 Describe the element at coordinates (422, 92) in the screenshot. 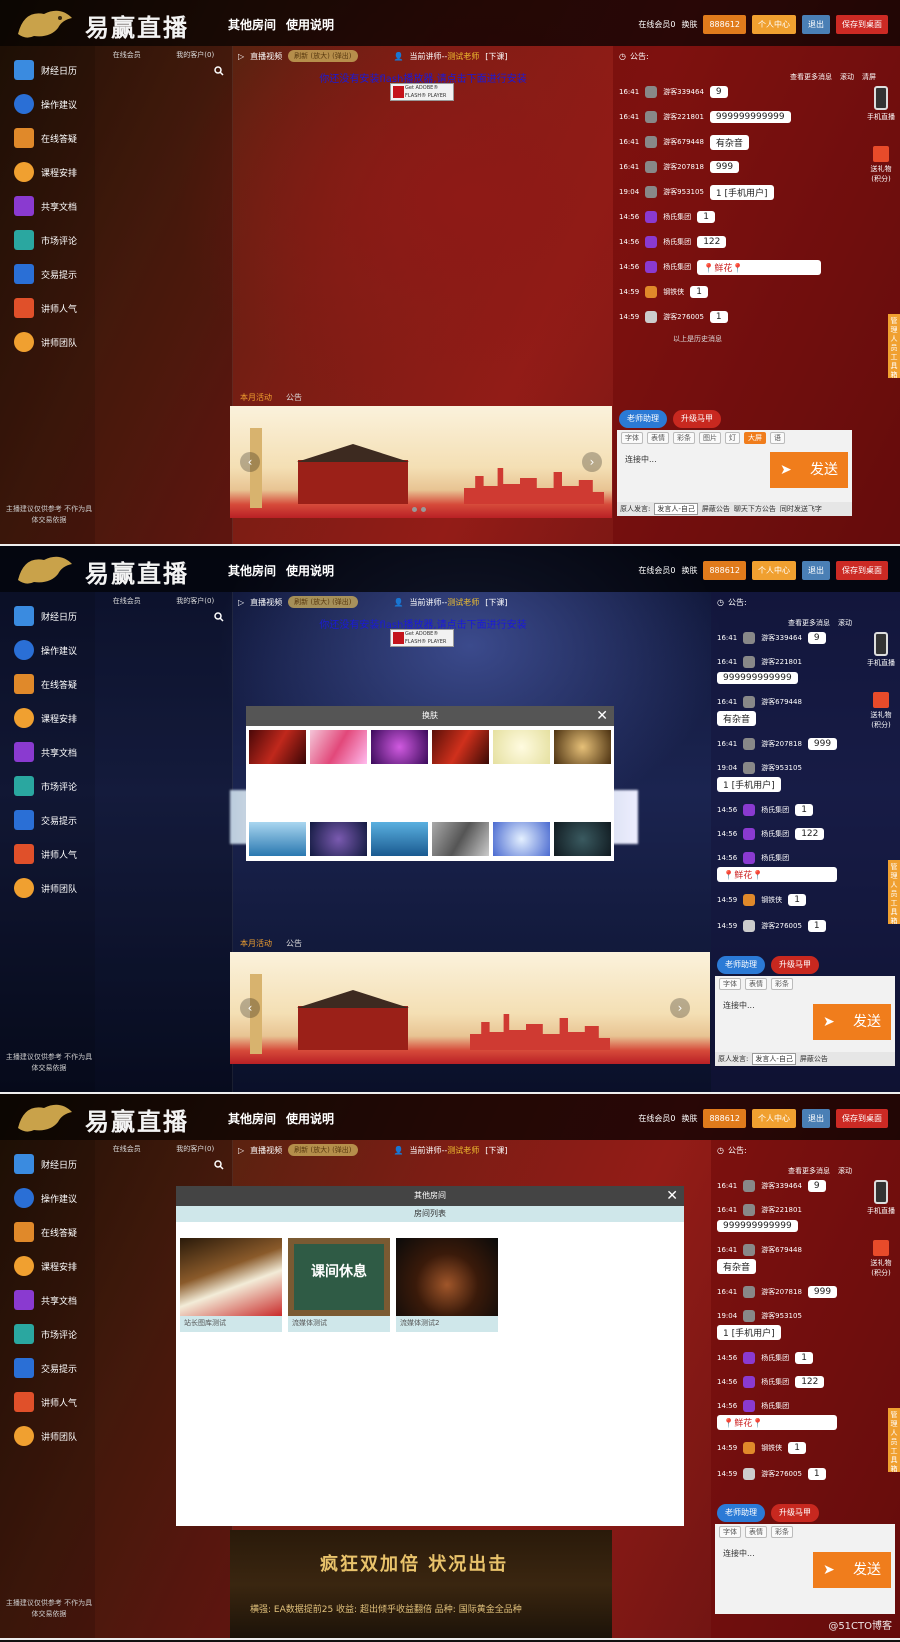

I see `flash-install-button: Get ADOBE® FLASH® PLAYER` at that location.